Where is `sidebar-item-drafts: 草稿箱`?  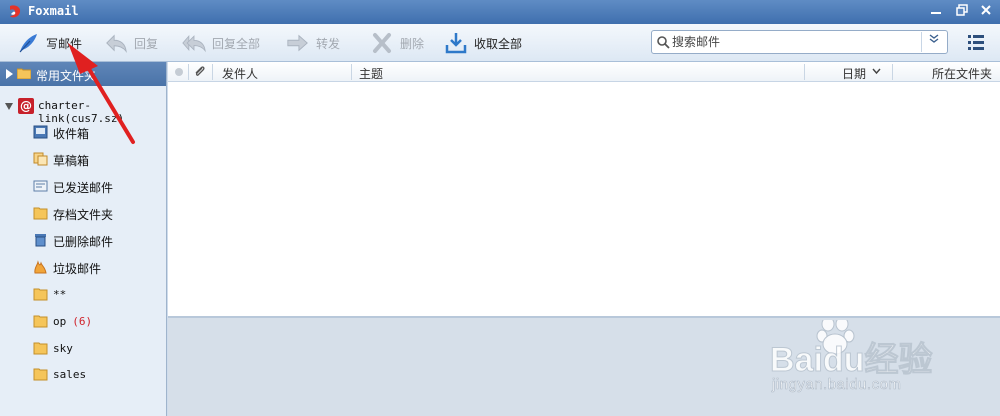 sidebar-item-drafts: 草稿箱 is located at coordinates (83, 159).